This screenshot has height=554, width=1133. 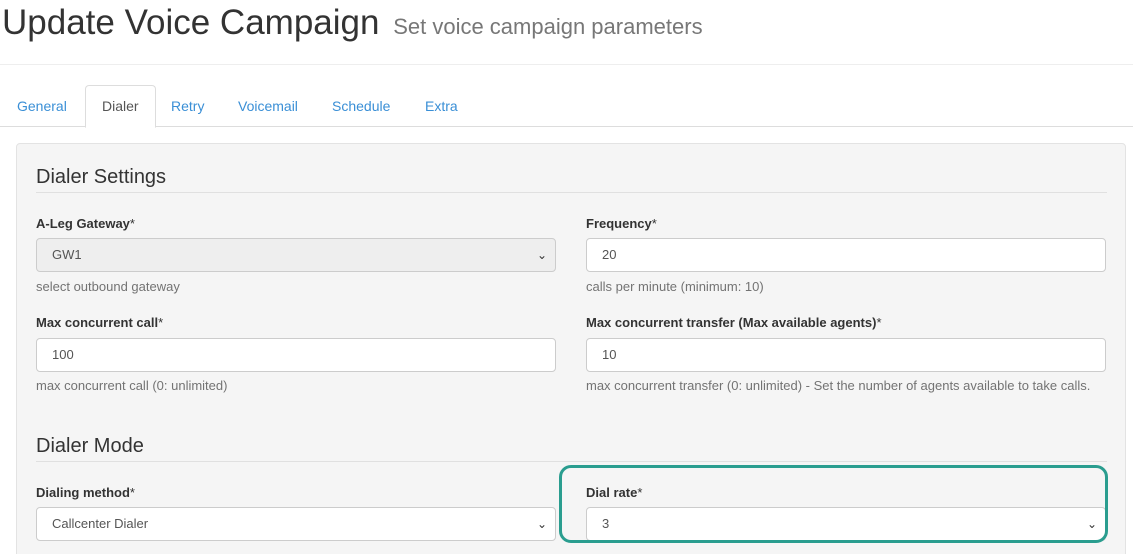 What do you see at coordinates (296, 255) in the screenshot?
I see `gateway-select: GW1 ⌄` at bounding box center [296, 255].